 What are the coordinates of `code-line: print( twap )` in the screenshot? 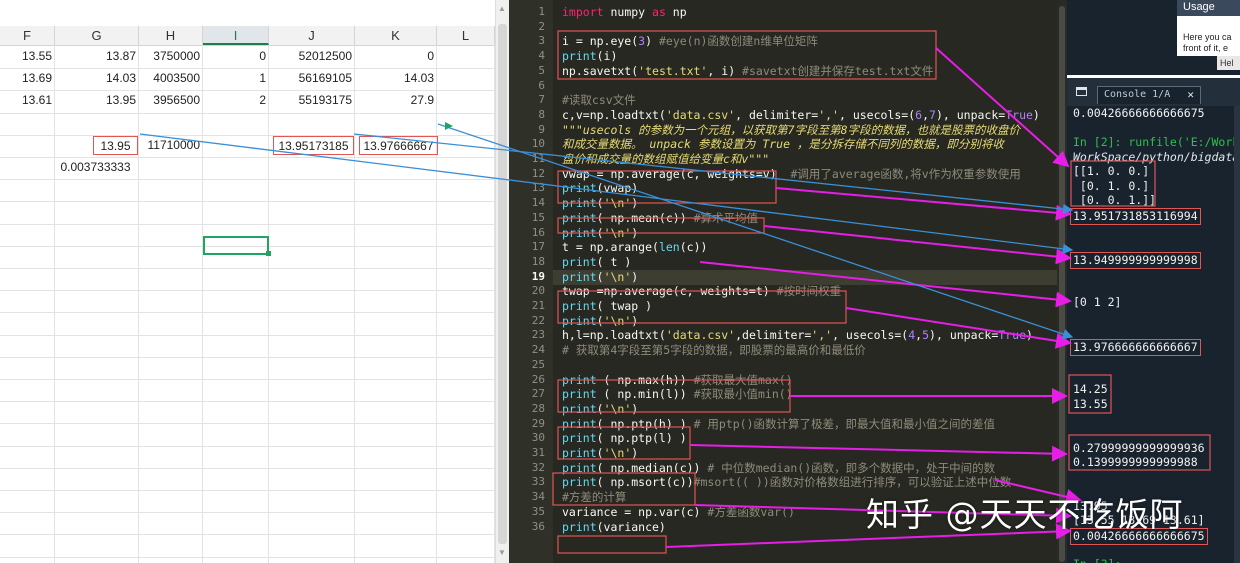 It's located at (607, 306).